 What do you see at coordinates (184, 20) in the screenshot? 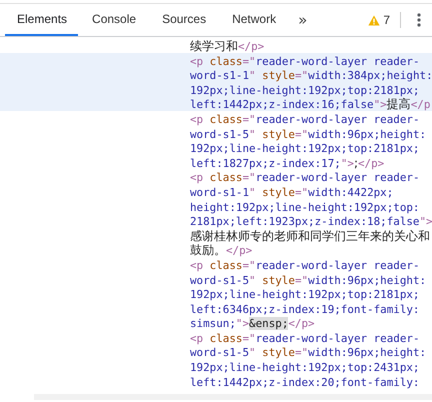
I see `panel-tab: Sources` at bounding box center [184, 20].